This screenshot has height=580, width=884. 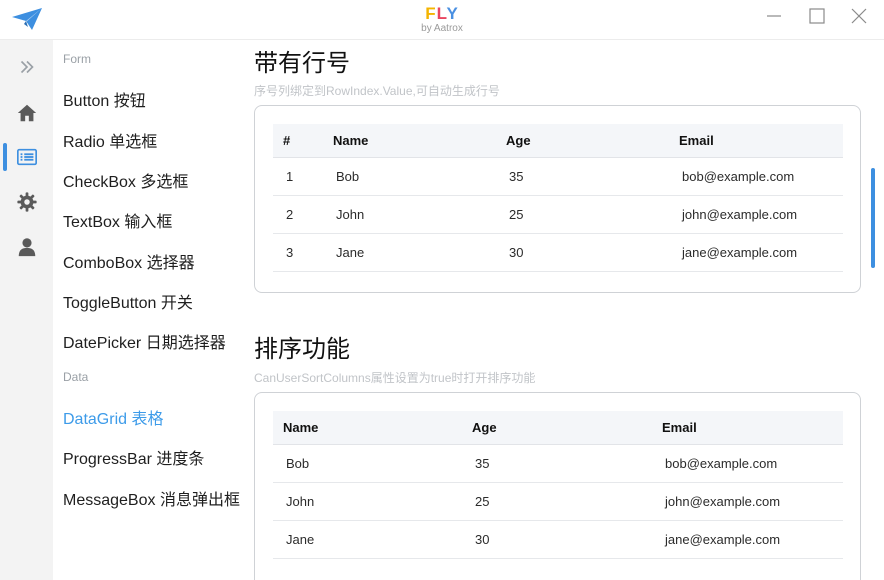 I want to click on minimize-button, so click(x=774, y=16).